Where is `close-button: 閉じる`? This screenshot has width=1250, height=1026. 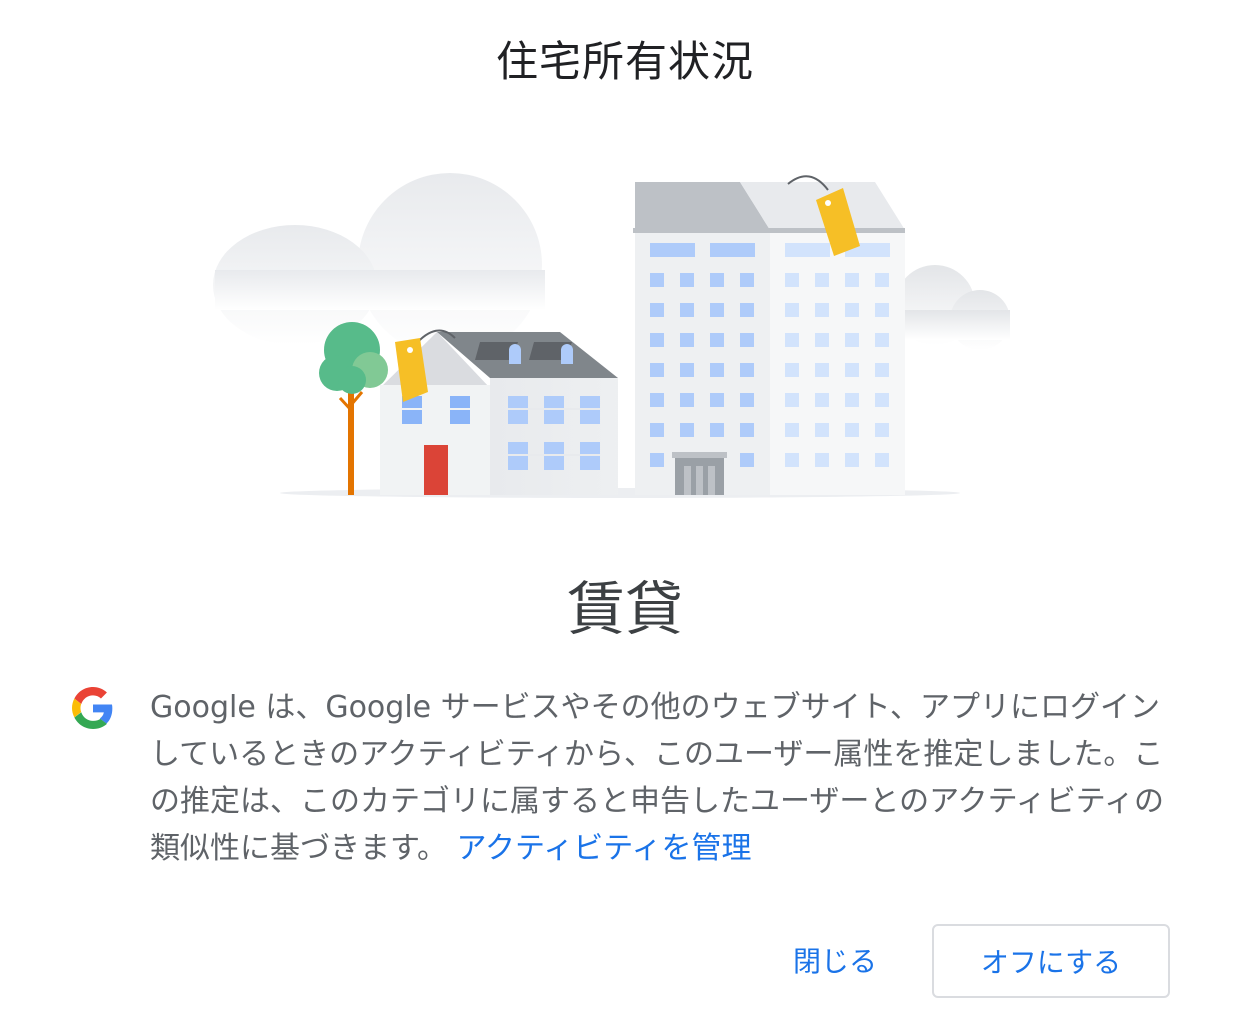 close-button: 閉じる is located at coordinates (835, 962).